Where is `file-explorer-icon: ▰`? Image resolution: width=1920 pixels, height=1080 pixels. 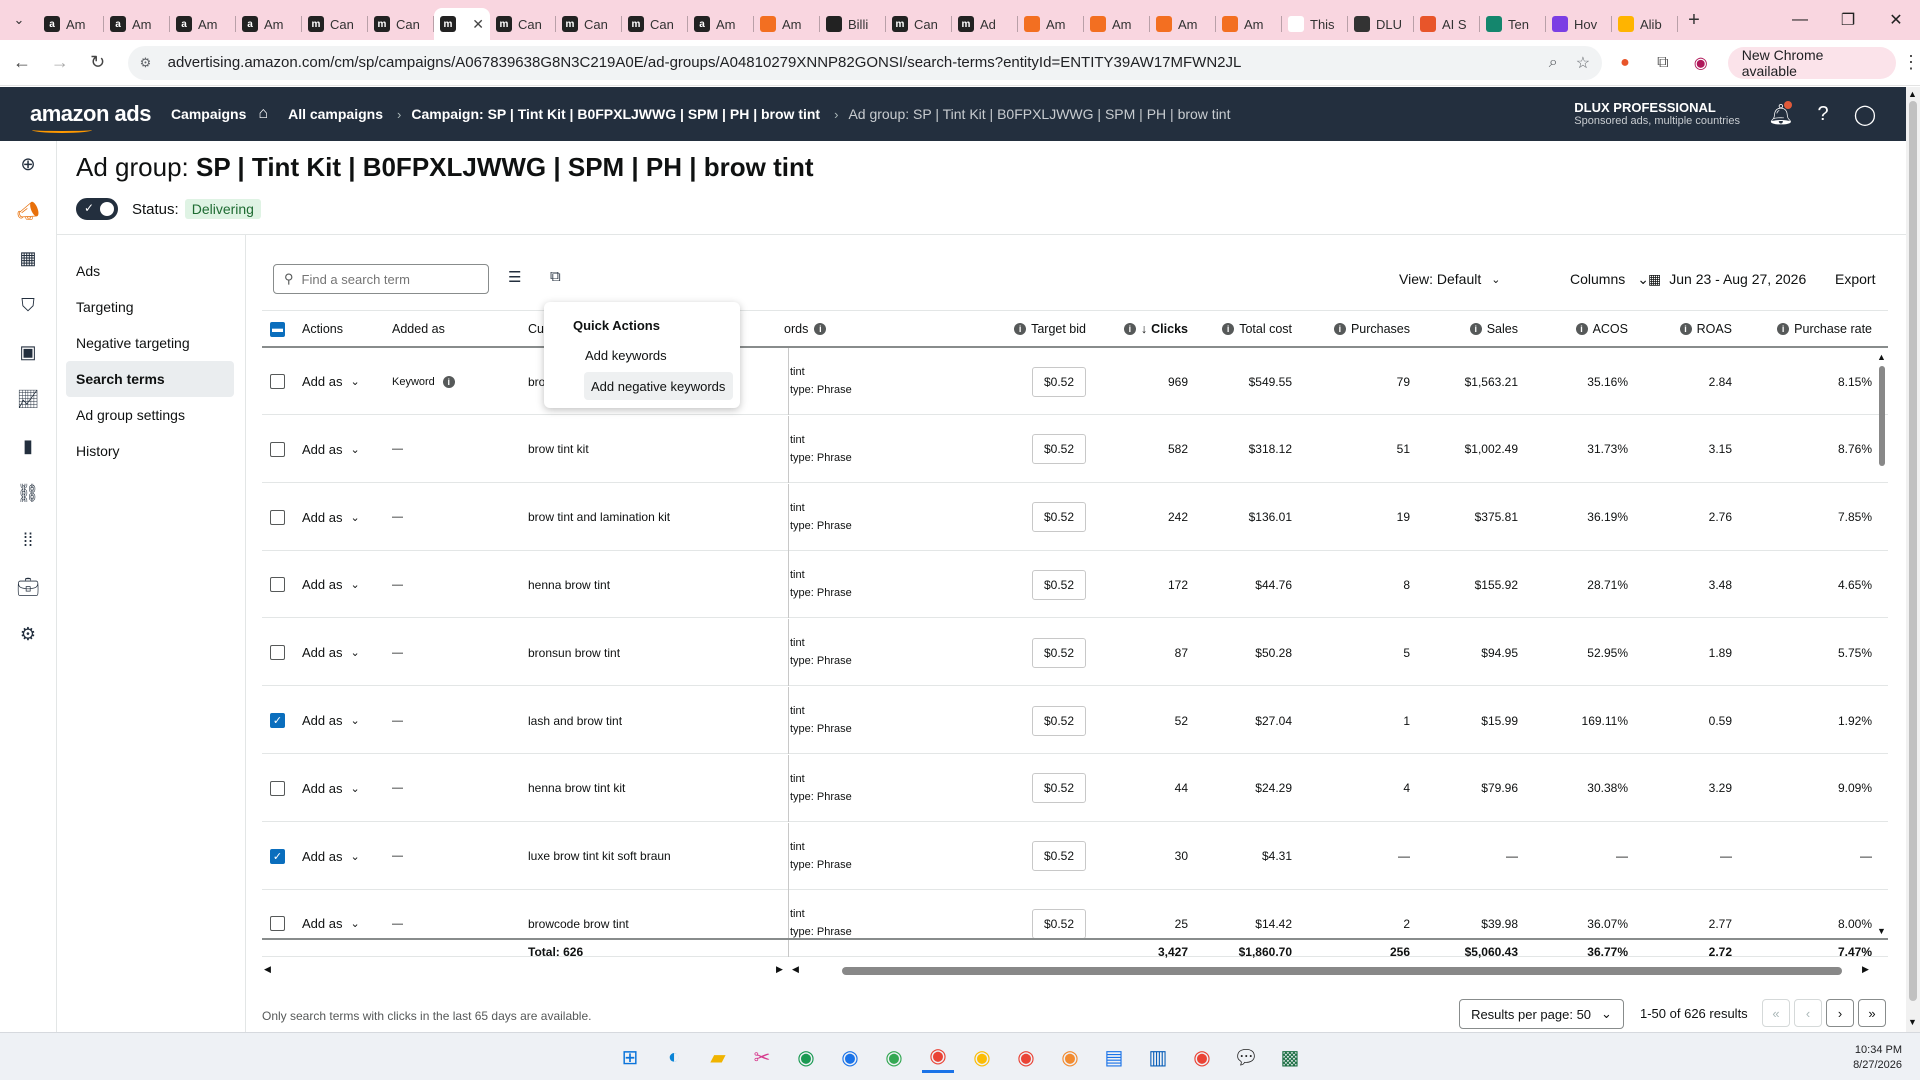 file-explorer-icon: ▰ is located at coordinates (718, 1057).